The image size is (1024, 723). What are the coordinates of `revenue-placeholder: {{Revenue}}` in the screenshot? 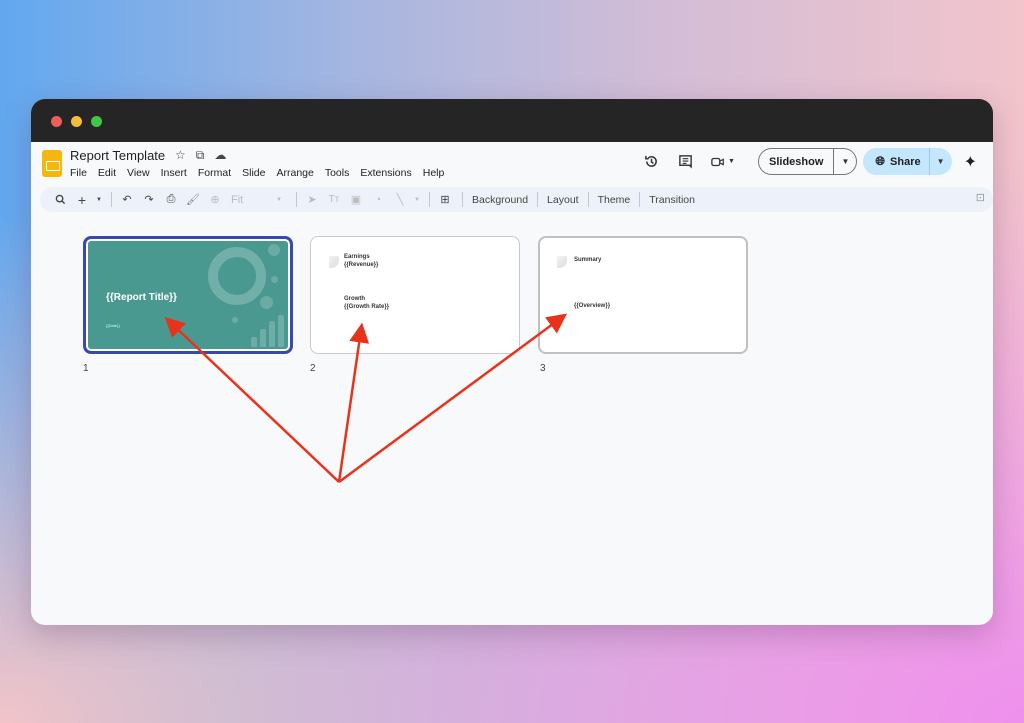 It's located at (361, 265).